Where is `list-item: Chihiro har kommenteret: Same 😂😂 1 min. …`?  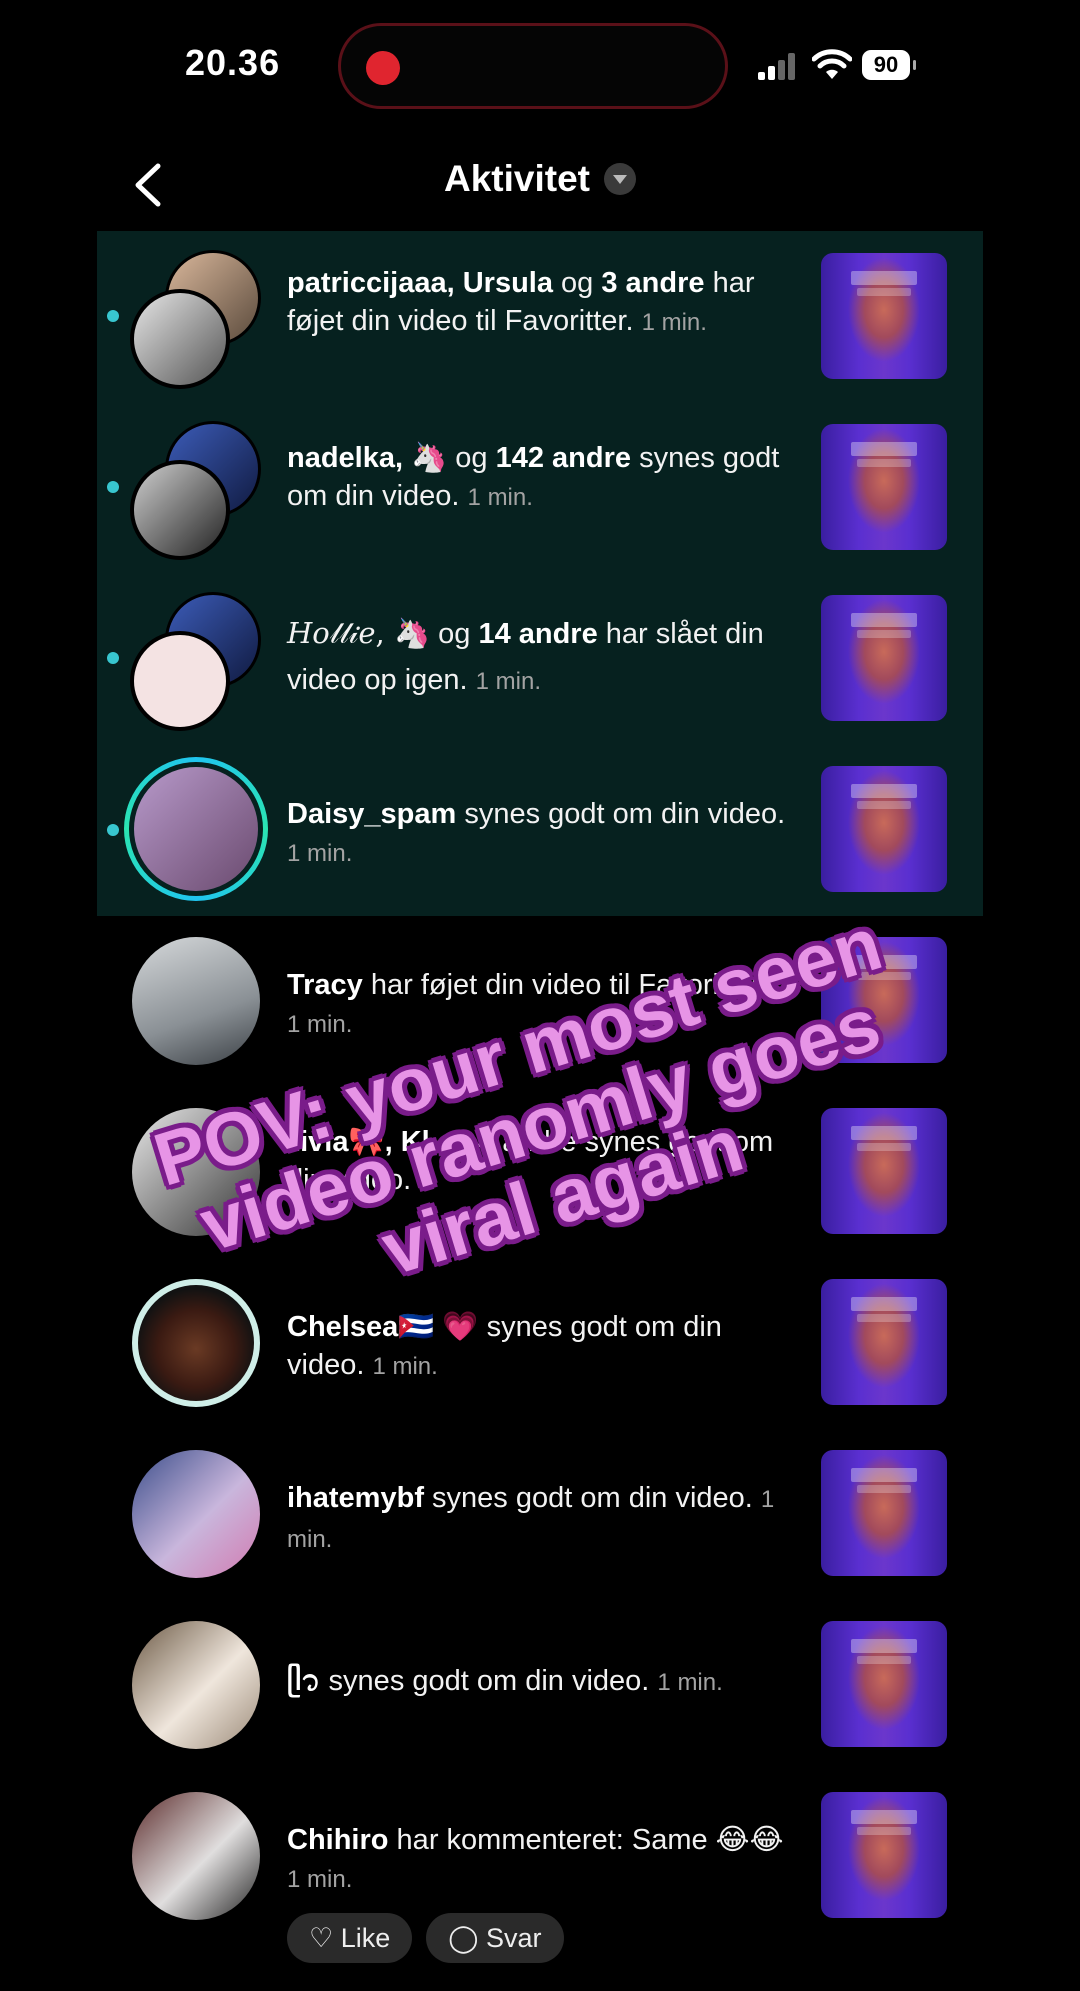 list-item: Chihiro har kommenteret: Same 😂😂 1 min. … is located at coordinates (540, 1881).